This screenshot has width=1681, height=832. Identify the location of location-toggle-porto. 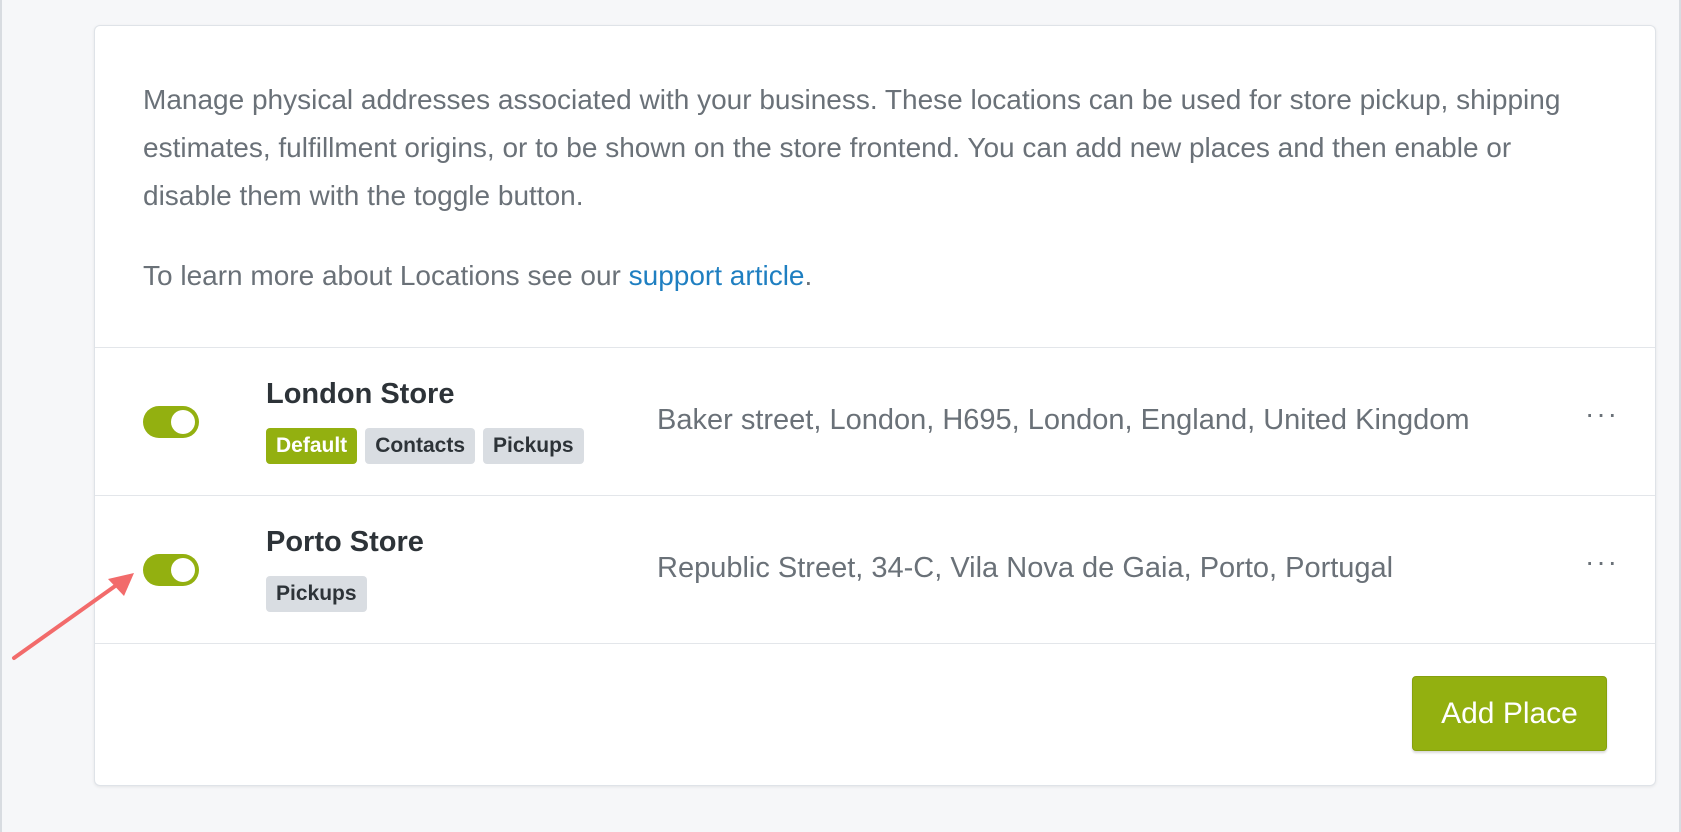
(171, 570).